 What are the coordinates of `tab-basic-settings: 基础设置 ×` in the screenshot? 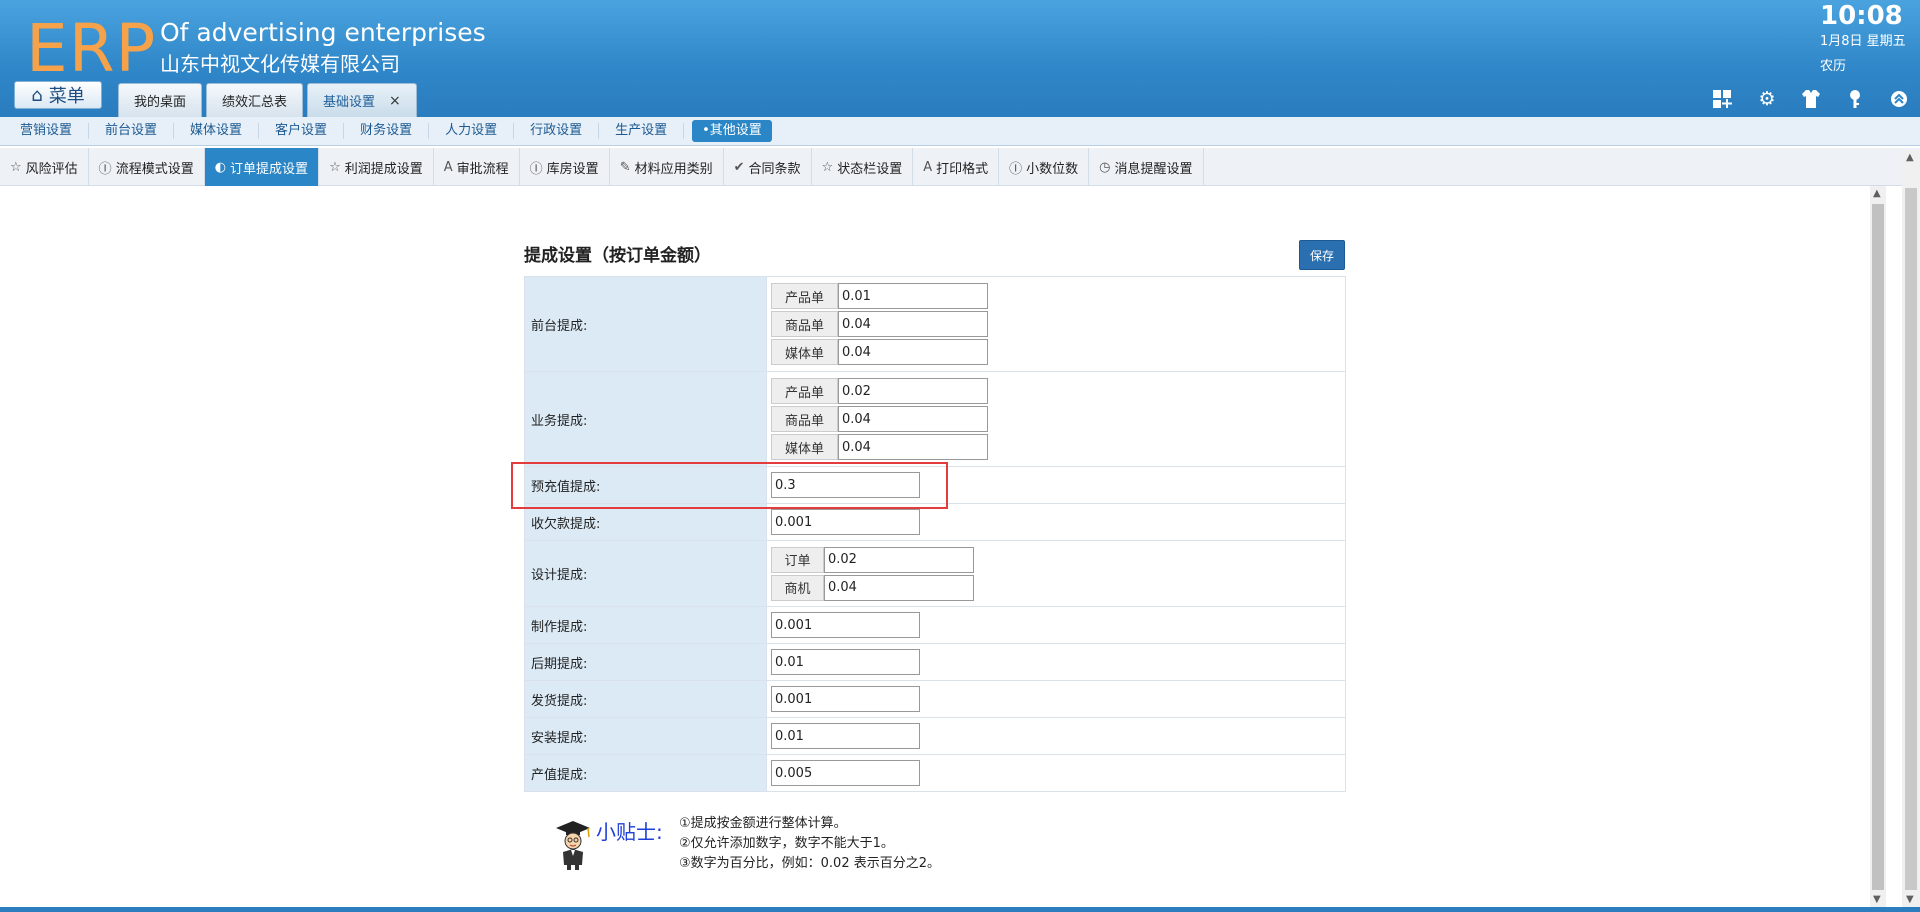 It's located at (362, 100).